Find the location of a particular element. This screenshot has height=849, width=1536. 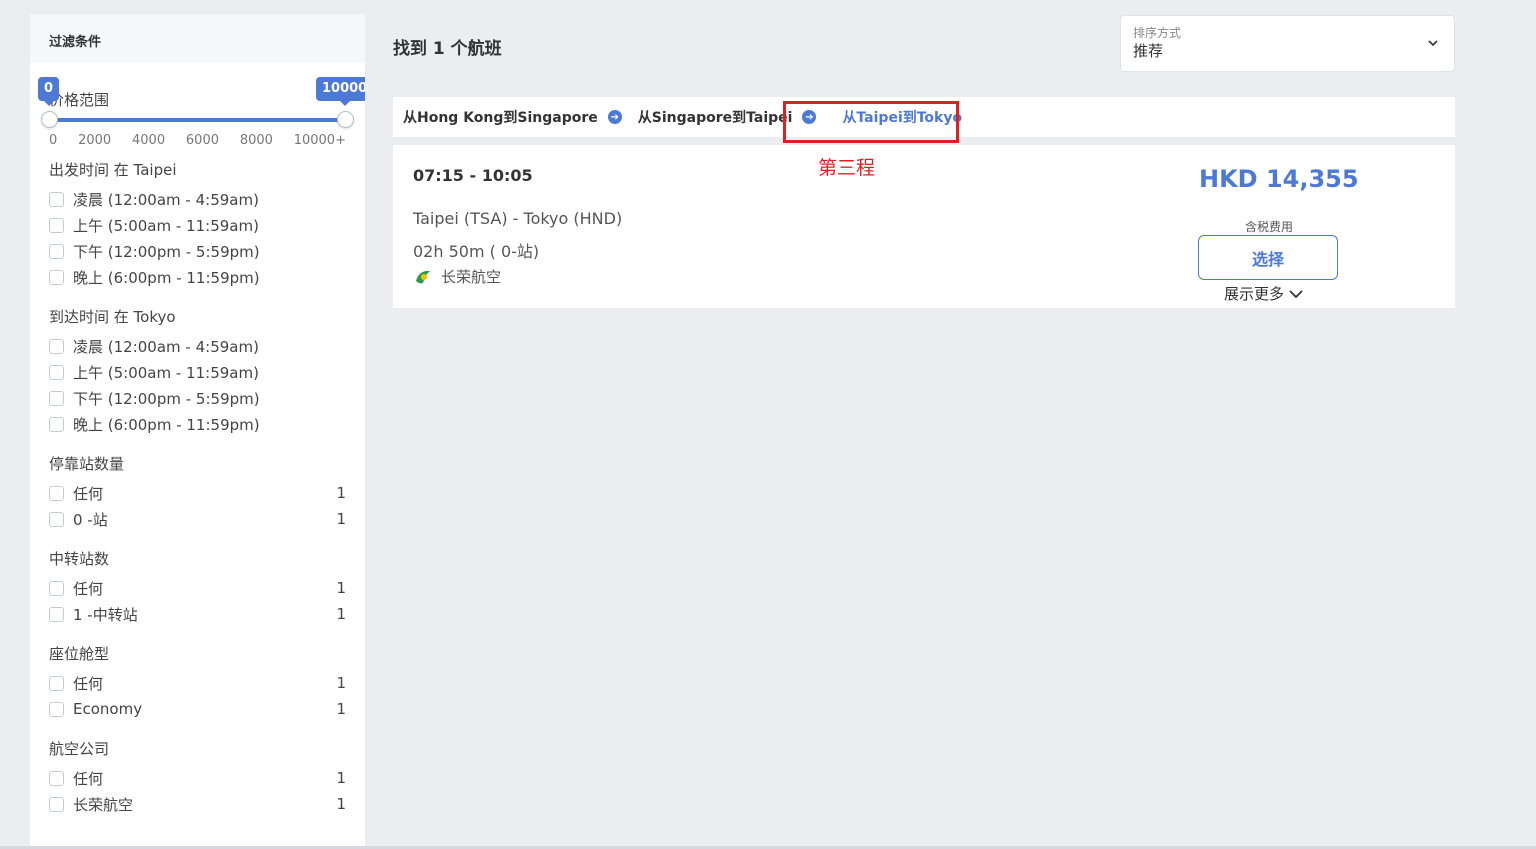

arrow-right-icon: ➔ is located at coordinates (614, 117).